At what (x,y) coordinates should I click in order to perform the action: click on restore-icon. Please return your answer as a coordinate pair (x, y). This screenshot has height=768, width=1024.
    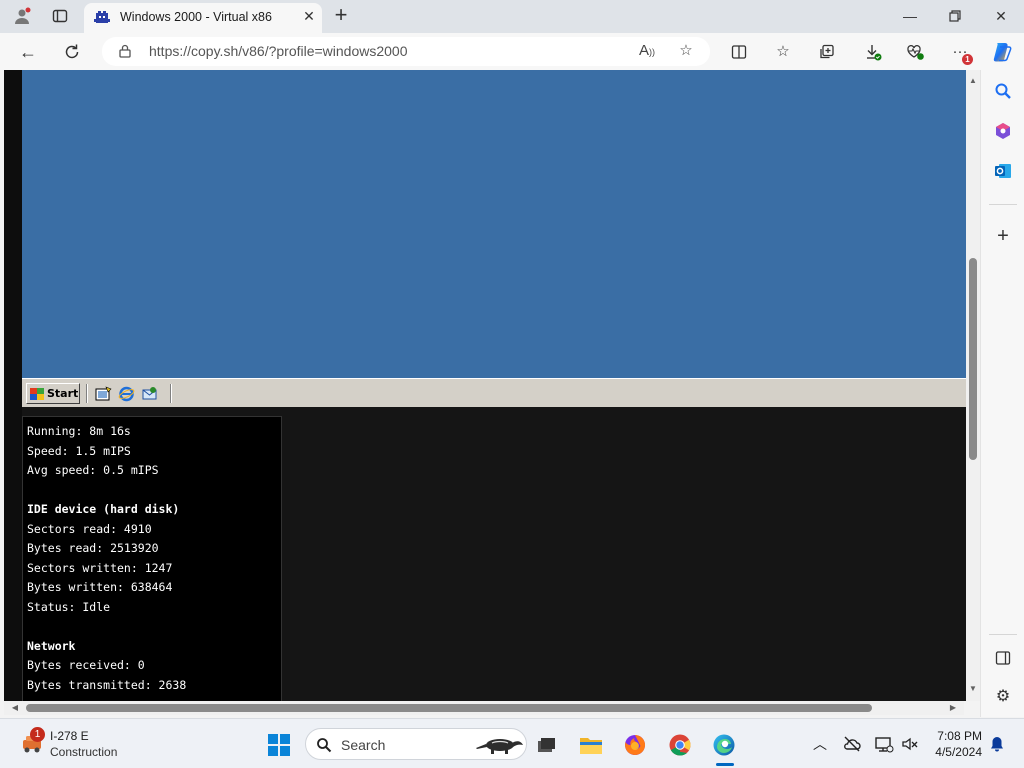
    Looking at the image, I should click on (955, 16).